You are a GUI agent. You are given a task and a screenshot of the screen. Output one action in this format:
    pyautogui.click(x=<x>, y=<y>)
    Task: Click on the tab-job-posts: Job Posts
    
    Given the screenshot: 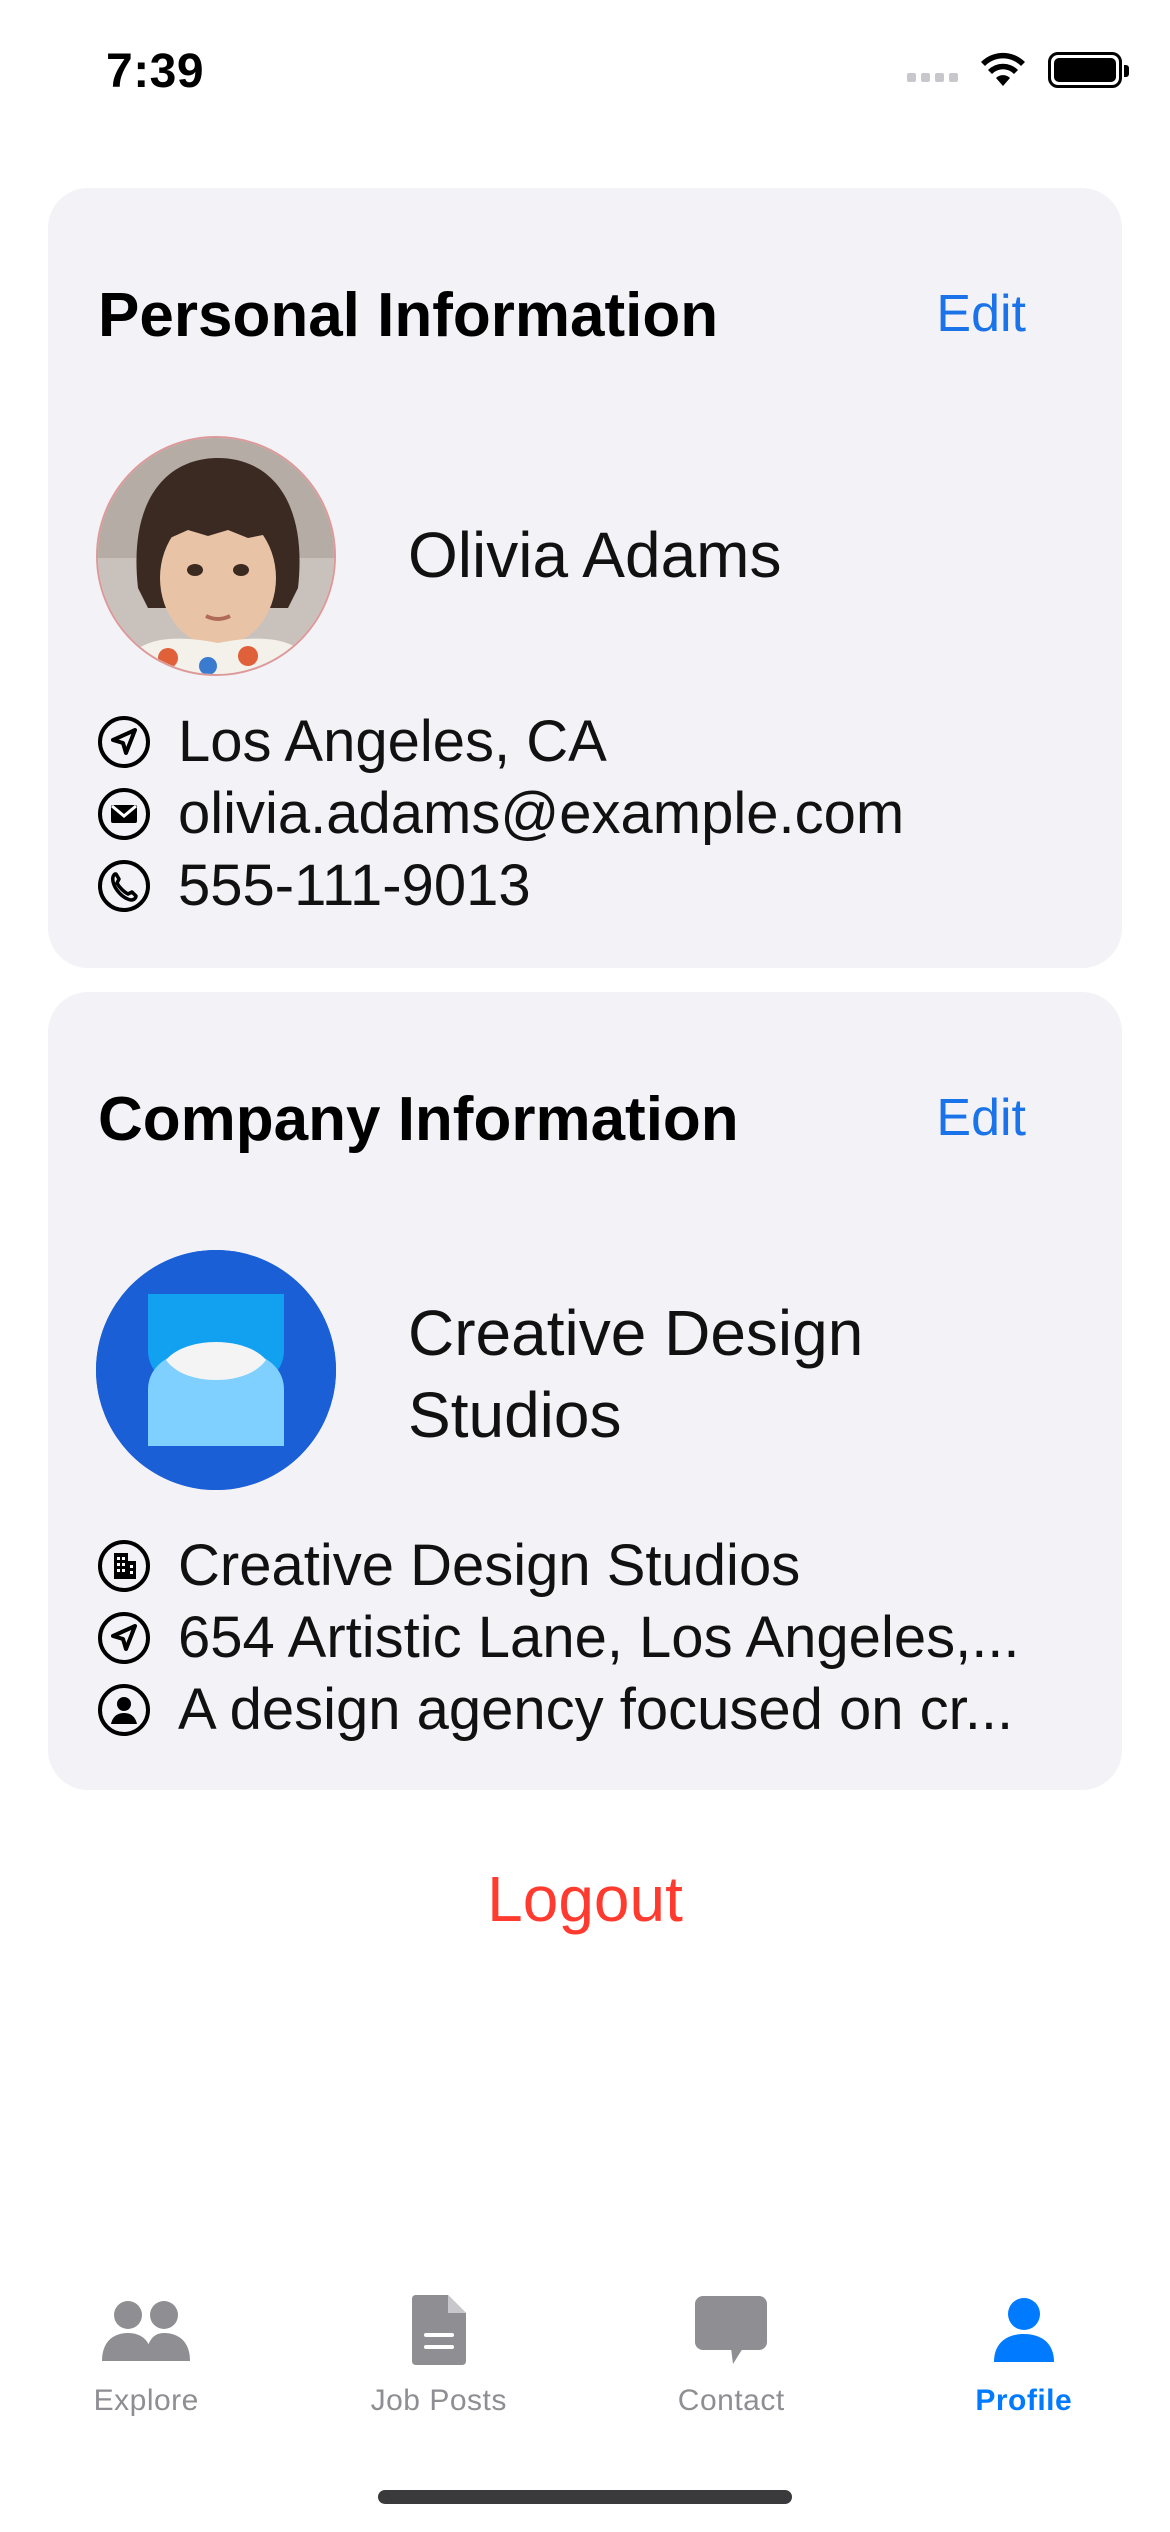 What is the action you would take?
    pyautogui.click(x=439, y=2380)
    